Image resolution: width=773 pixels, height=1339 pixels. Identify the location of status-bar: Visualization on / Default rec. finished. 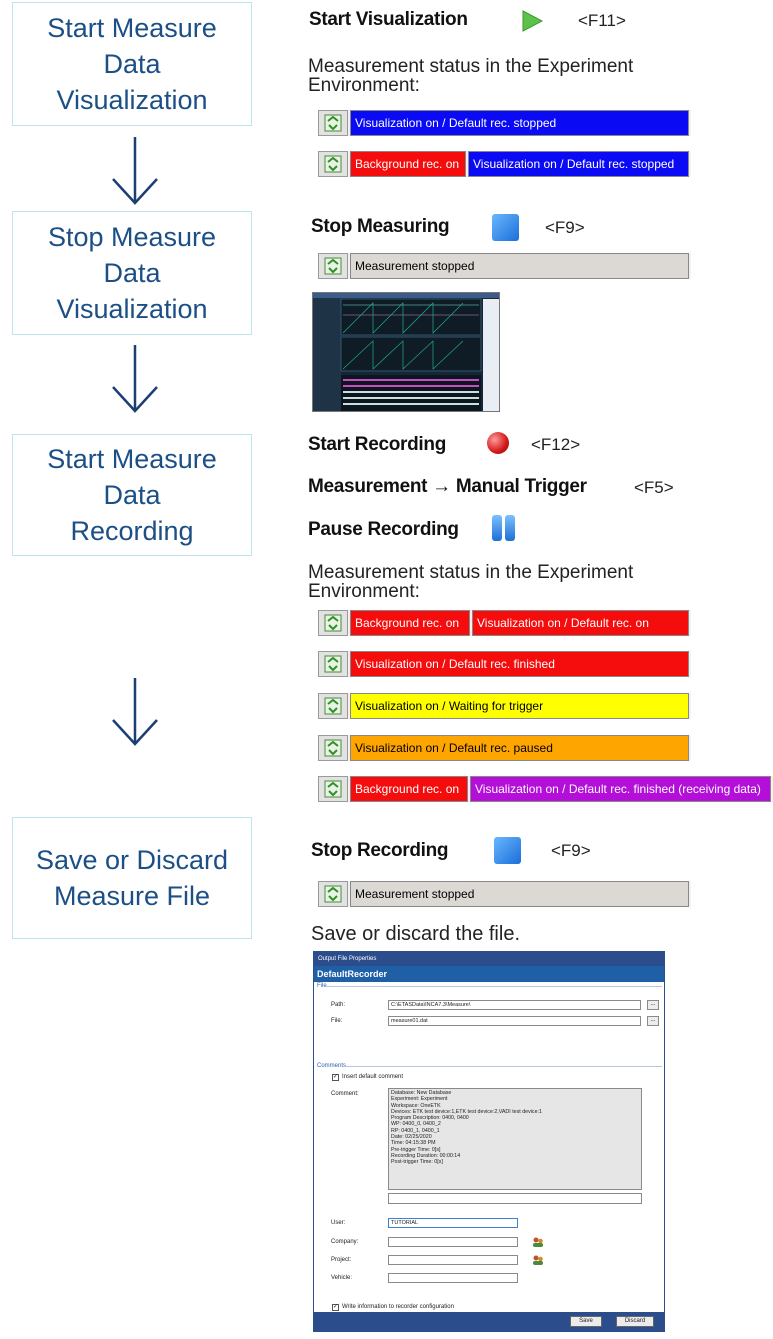
(504, 664).